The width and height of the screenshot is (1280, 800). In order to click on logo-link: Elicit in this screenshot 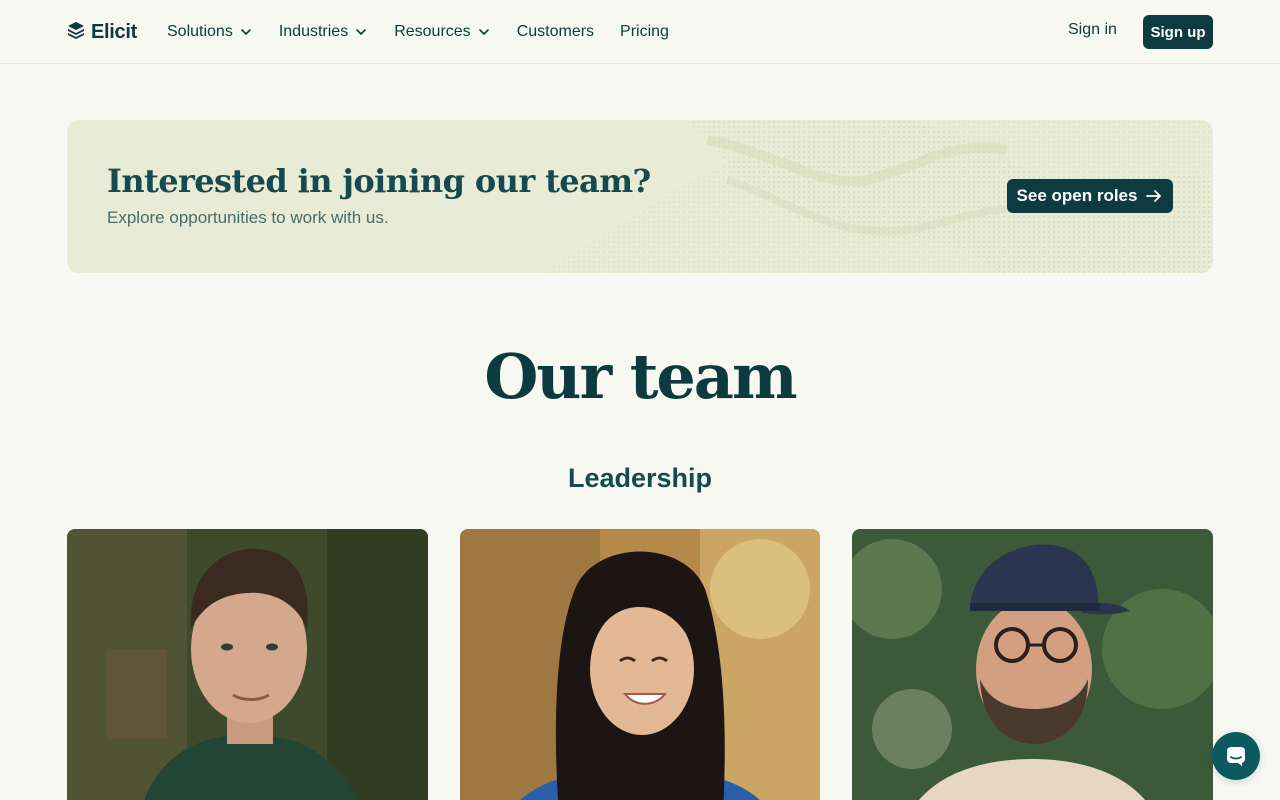, I will do `click(102, 32)`.